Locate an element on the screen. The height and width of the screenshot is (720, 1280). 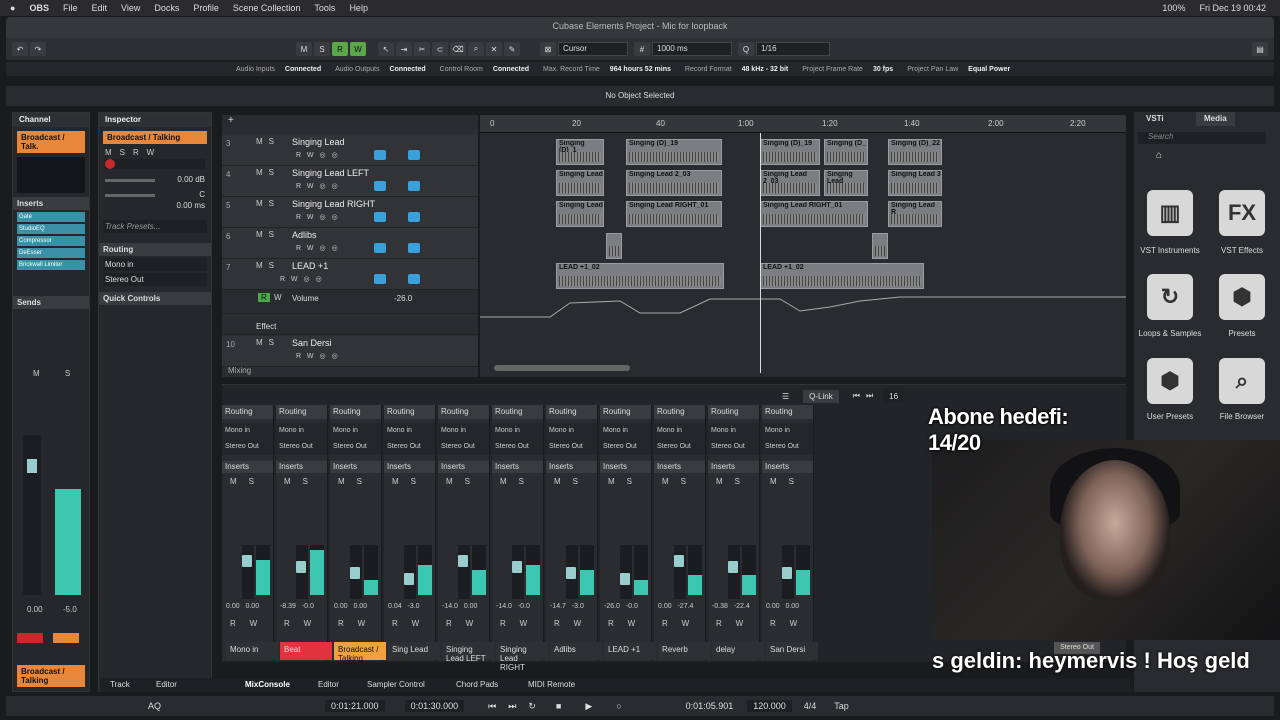
menu-file: File is located at coordinates (70, 8).